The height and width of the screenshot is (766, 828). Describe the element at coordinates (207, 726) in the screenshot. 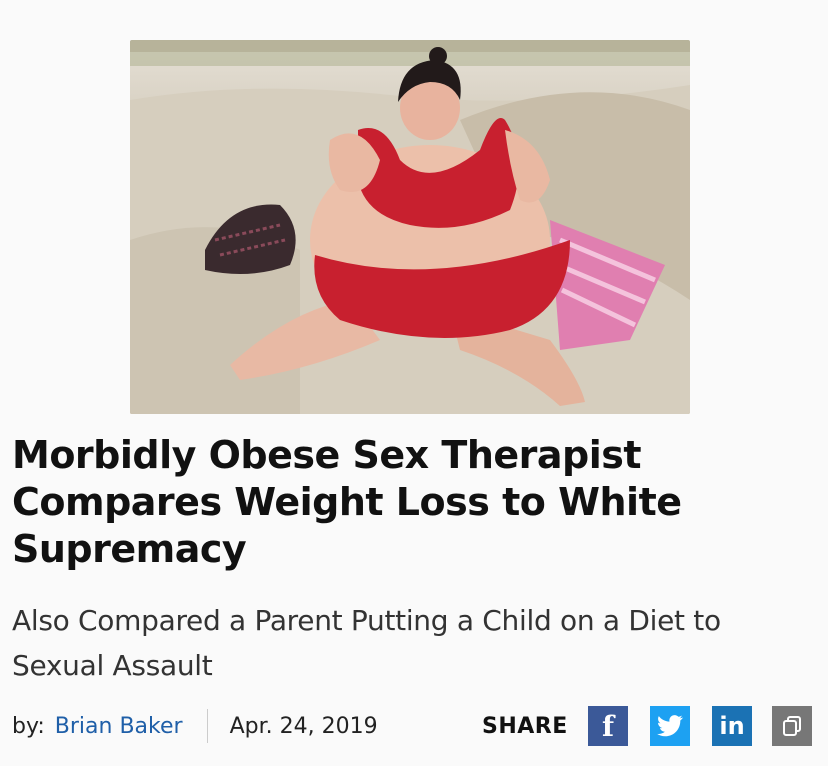

I see `byline-divider` at that location.